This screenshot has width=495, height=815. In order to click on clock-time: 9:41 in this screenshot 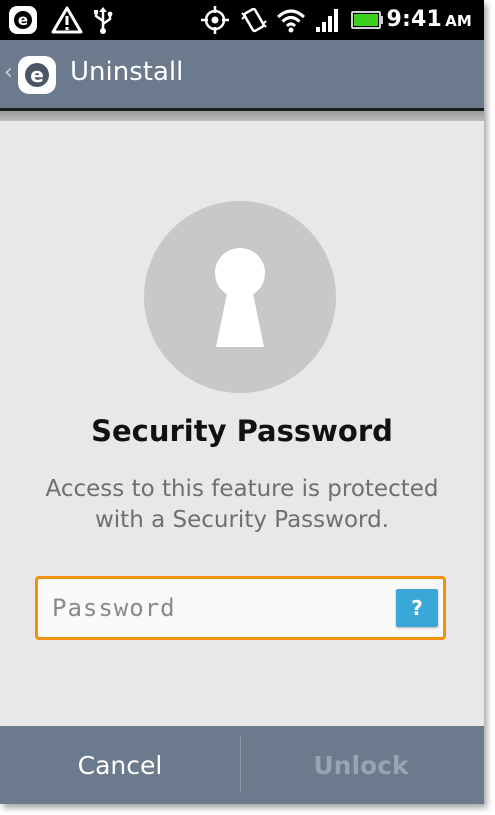, I will do `click(414, 19)`.